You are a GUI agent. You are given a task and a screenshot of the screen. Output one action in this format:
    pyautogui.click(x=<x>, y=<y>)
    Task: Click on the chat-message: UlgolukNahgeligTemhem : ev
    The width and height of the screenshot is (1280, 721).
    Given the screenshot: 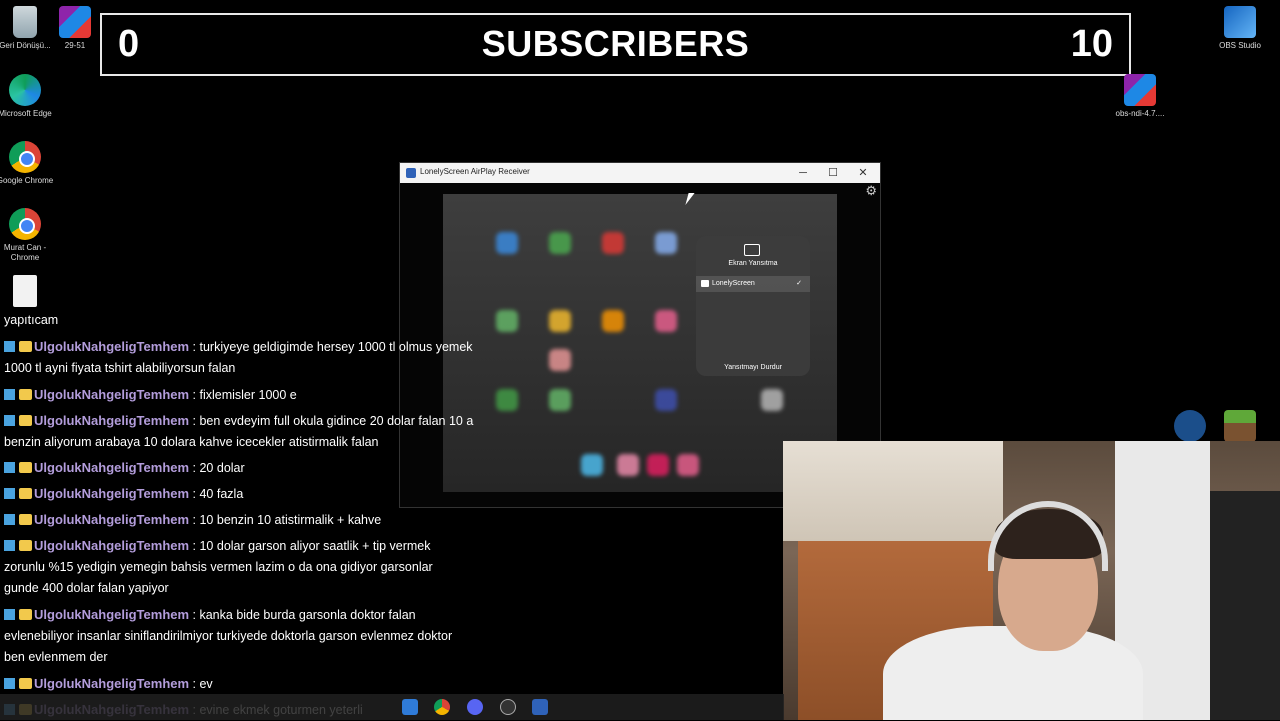 What is the action you would take?
    pyautogui.click(x=271, y=684)
    